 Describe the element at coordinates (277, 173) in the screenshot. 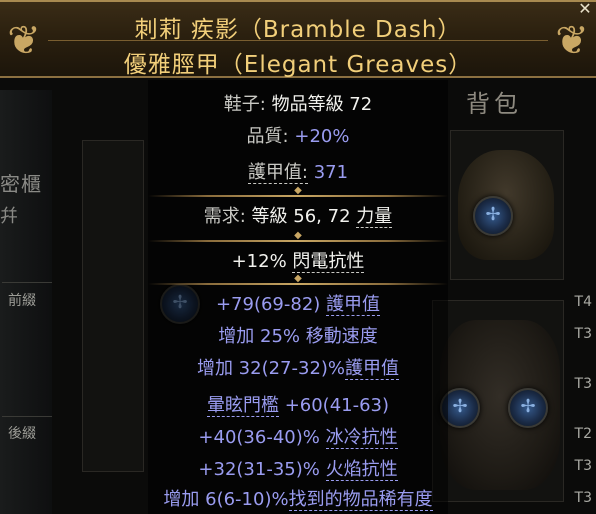

I see `armour-label: 護甲值:` at that location.